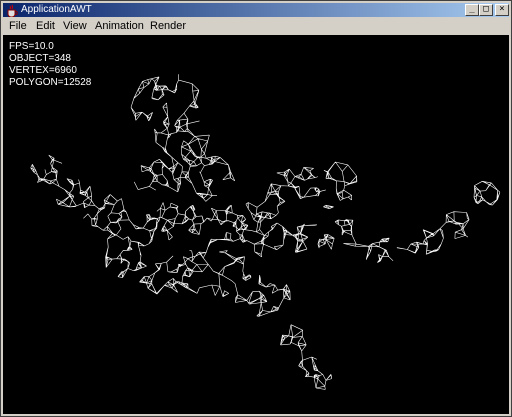  What do you see at coordinates (168, 26) in the screenshot?
I see `menu-render: Render` at bounding box center [168, 26].